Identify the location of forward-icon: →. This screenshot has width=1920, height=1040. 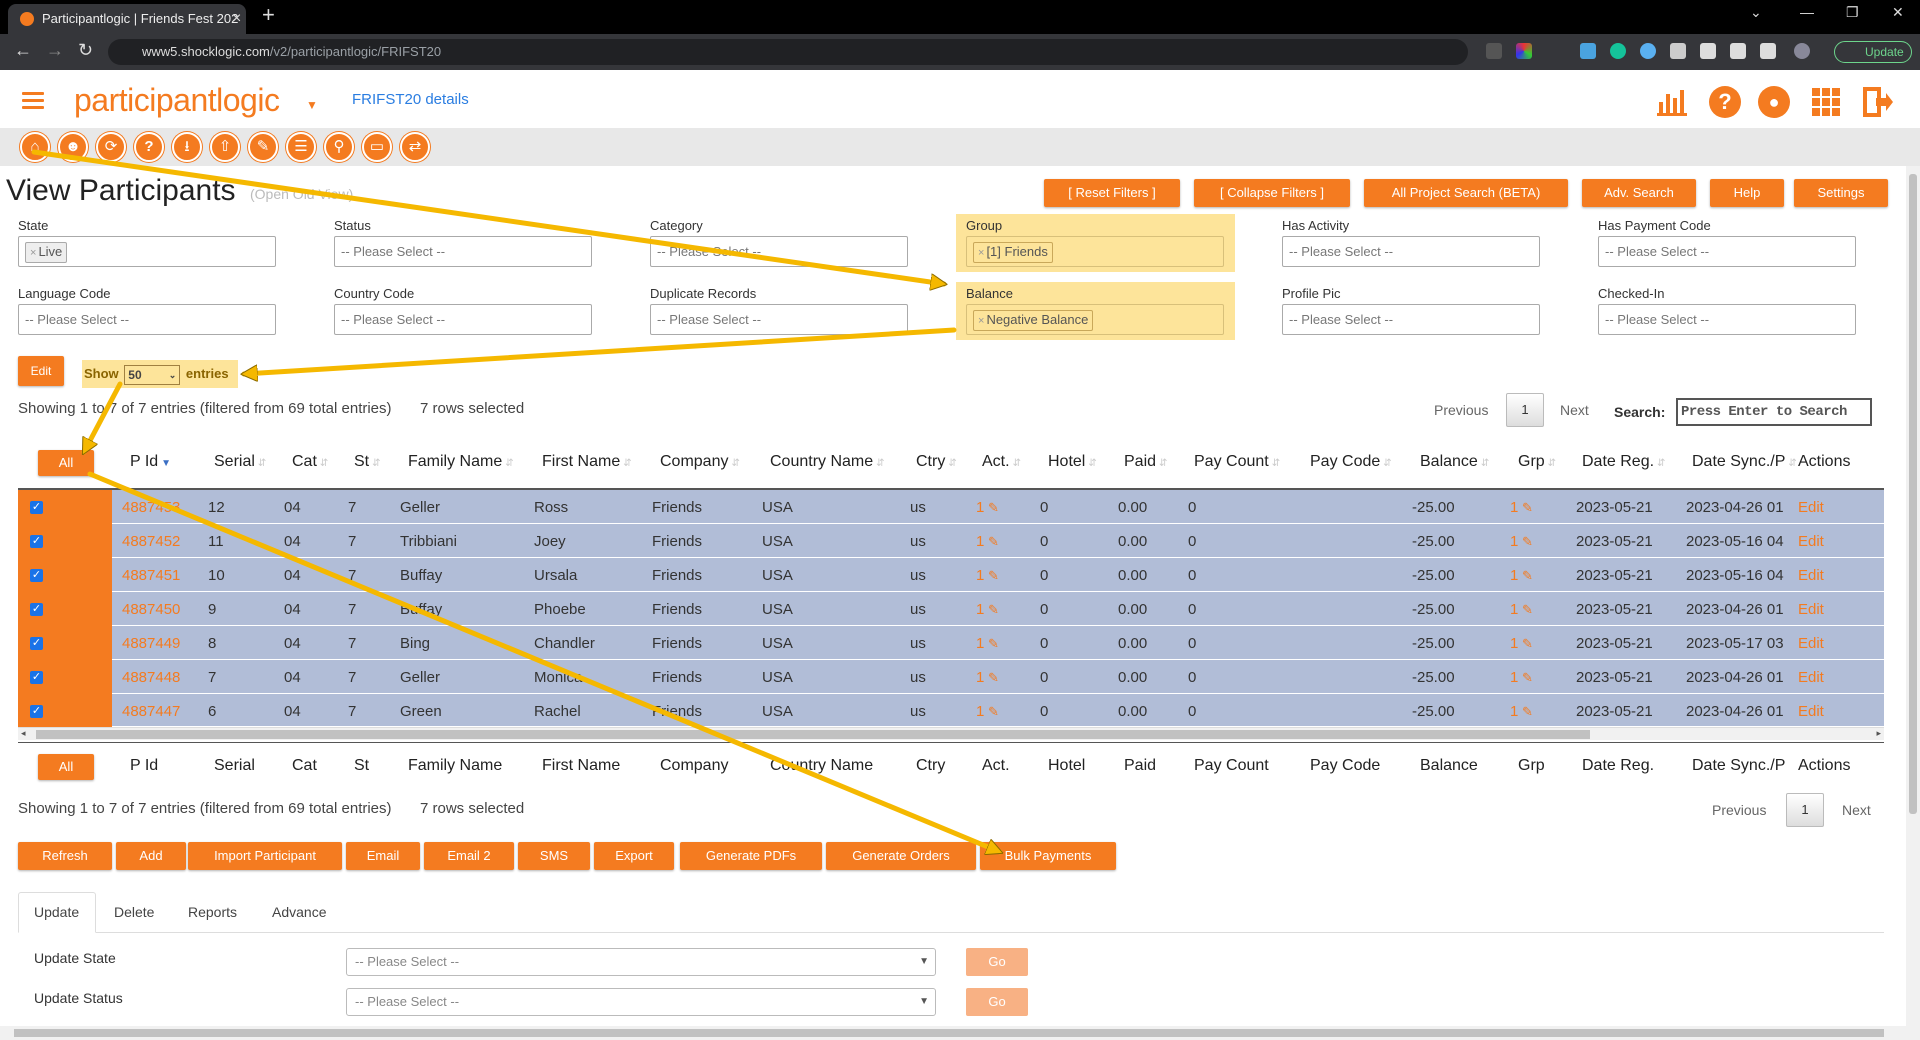
(55, 50).